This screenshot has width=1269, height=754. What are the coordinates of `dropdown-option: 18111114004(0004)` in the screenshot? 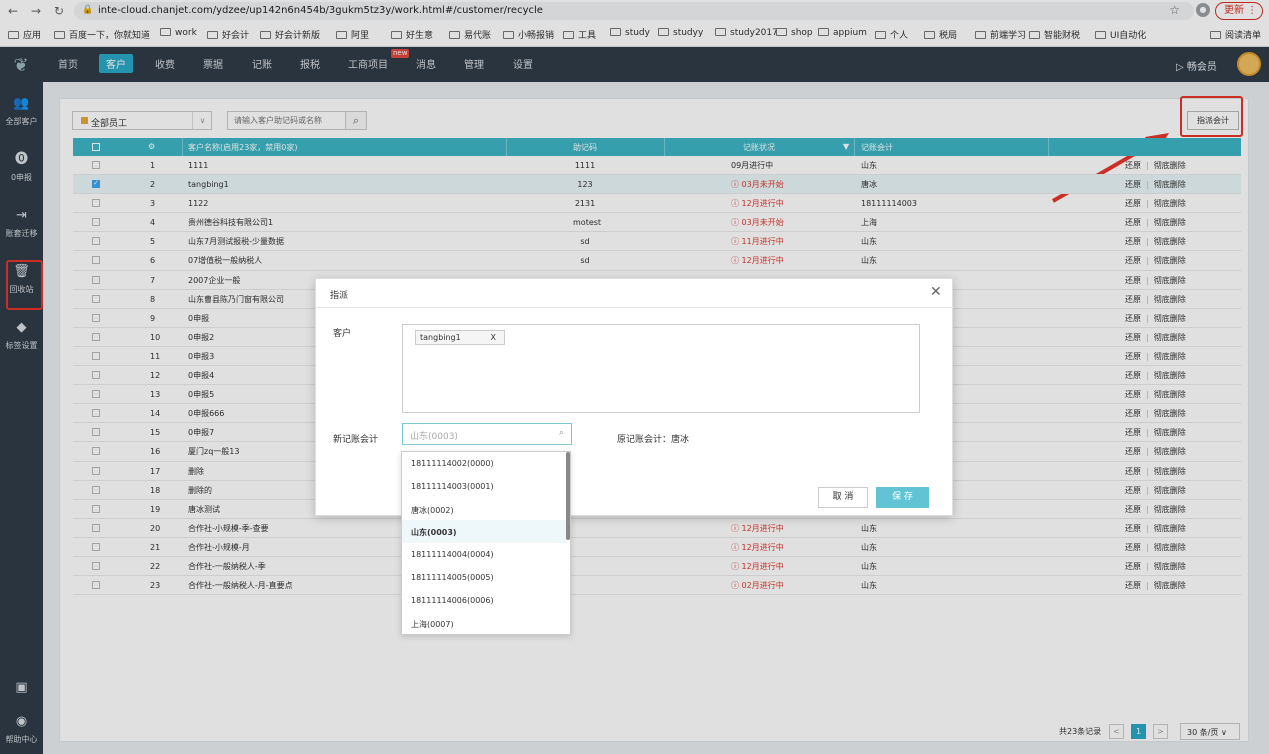 It's located at (484, 554).